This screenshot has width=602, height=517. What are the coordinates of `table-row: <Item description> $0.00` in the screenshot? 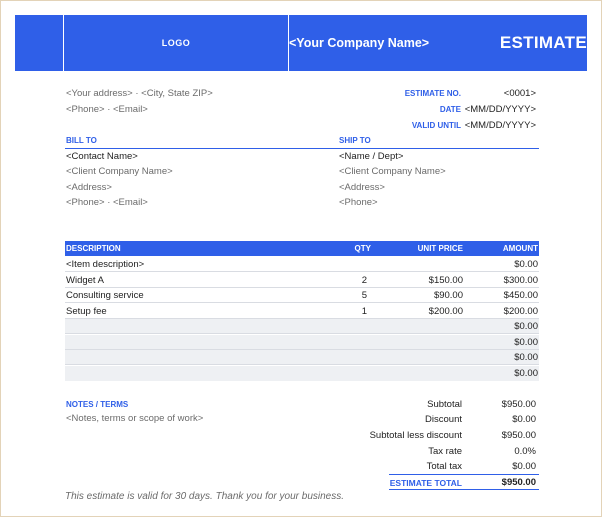 It's located at (302, 264).